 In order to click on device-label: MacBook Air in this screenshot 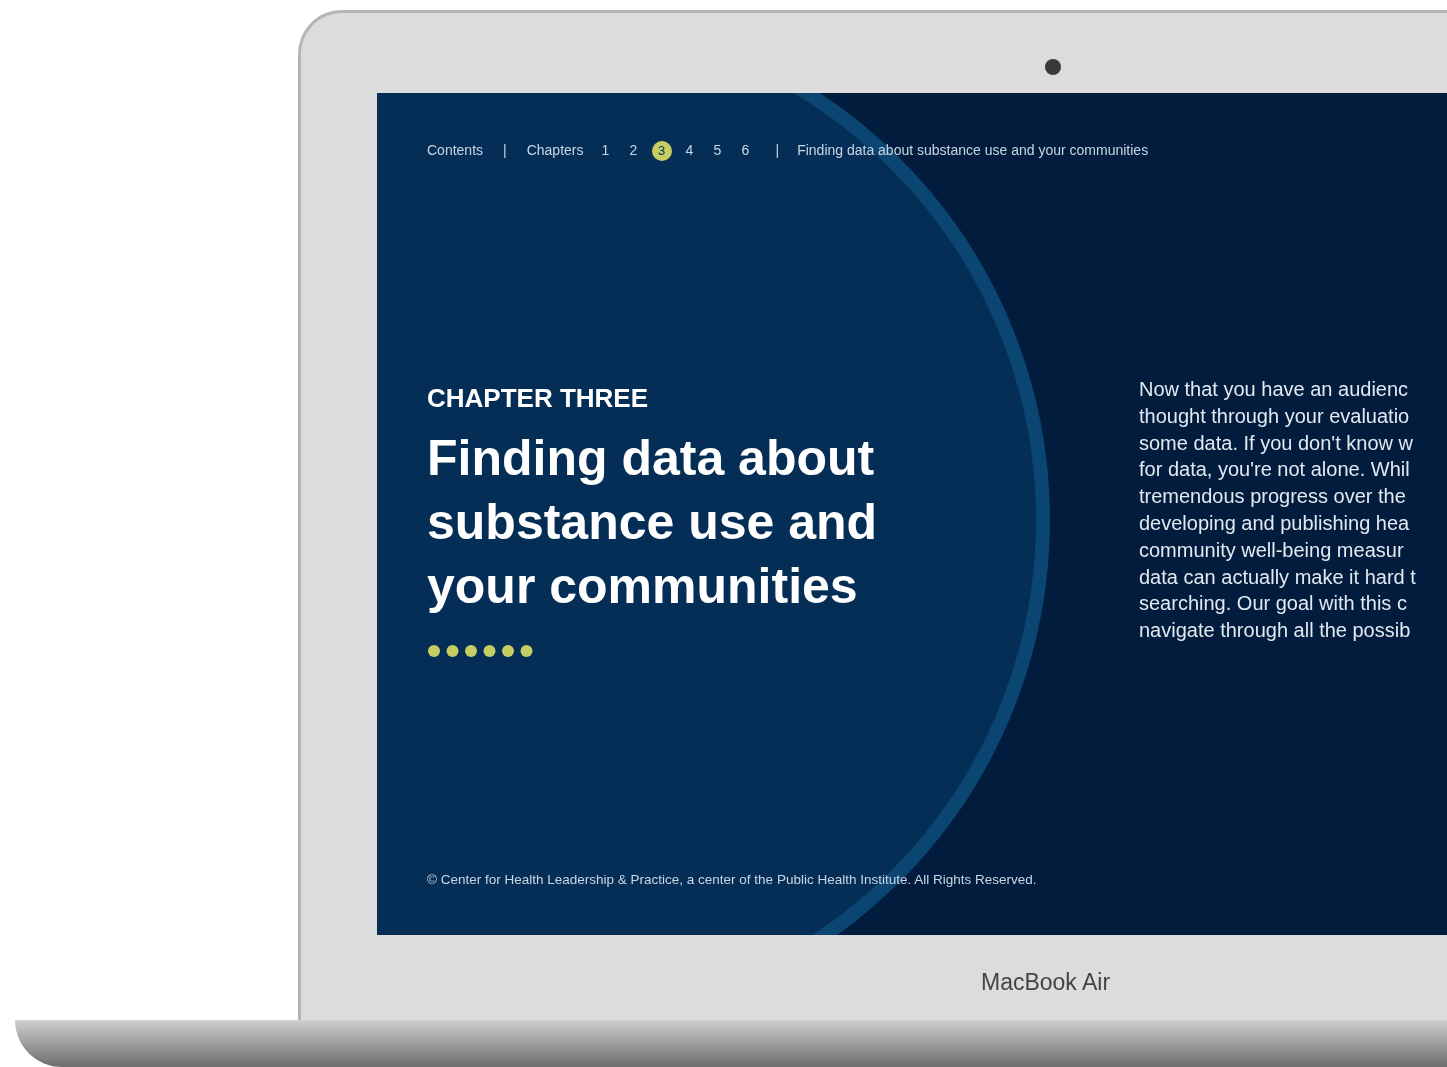, I will do `click(1046, 982)`.